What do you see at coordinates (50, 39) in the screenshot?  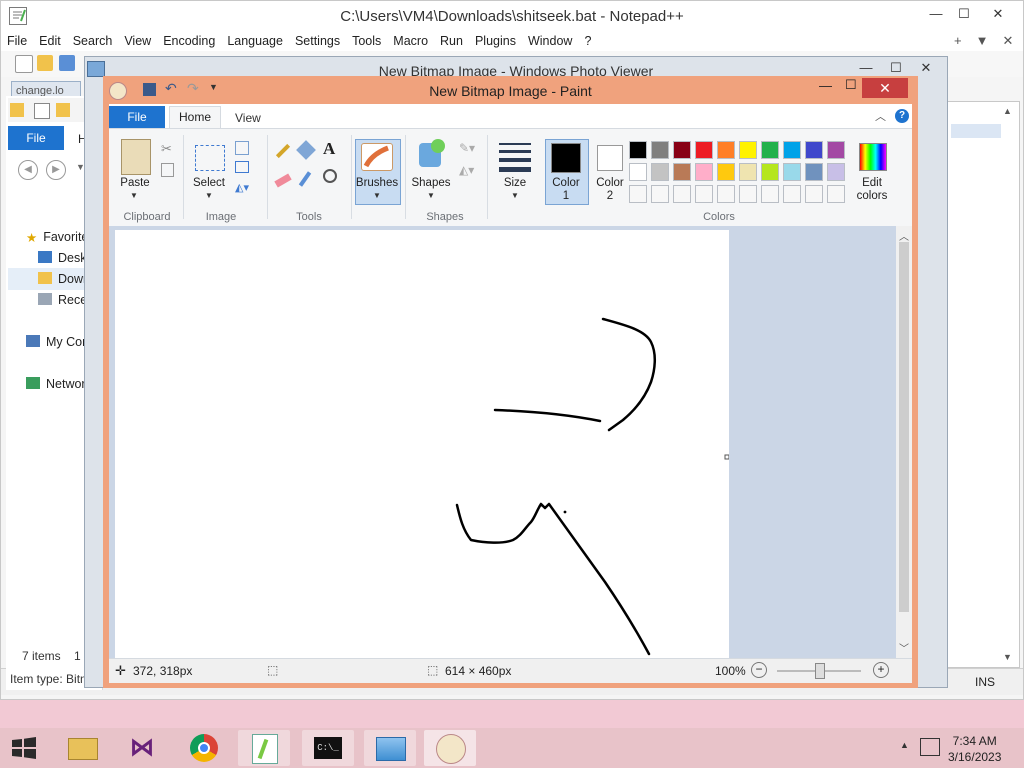 I see `menu-edit: Edit` at bounding box center [50, 39].